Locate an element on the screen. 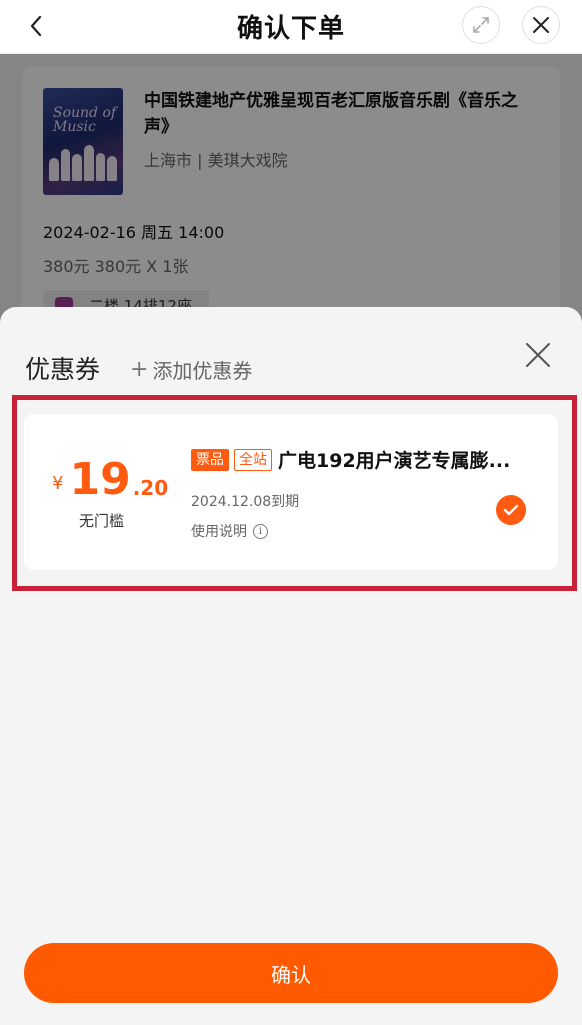 The height and width of the screenshot is (1025, 582). usage-label: 使用说明 is located at coordinates (219, 532).